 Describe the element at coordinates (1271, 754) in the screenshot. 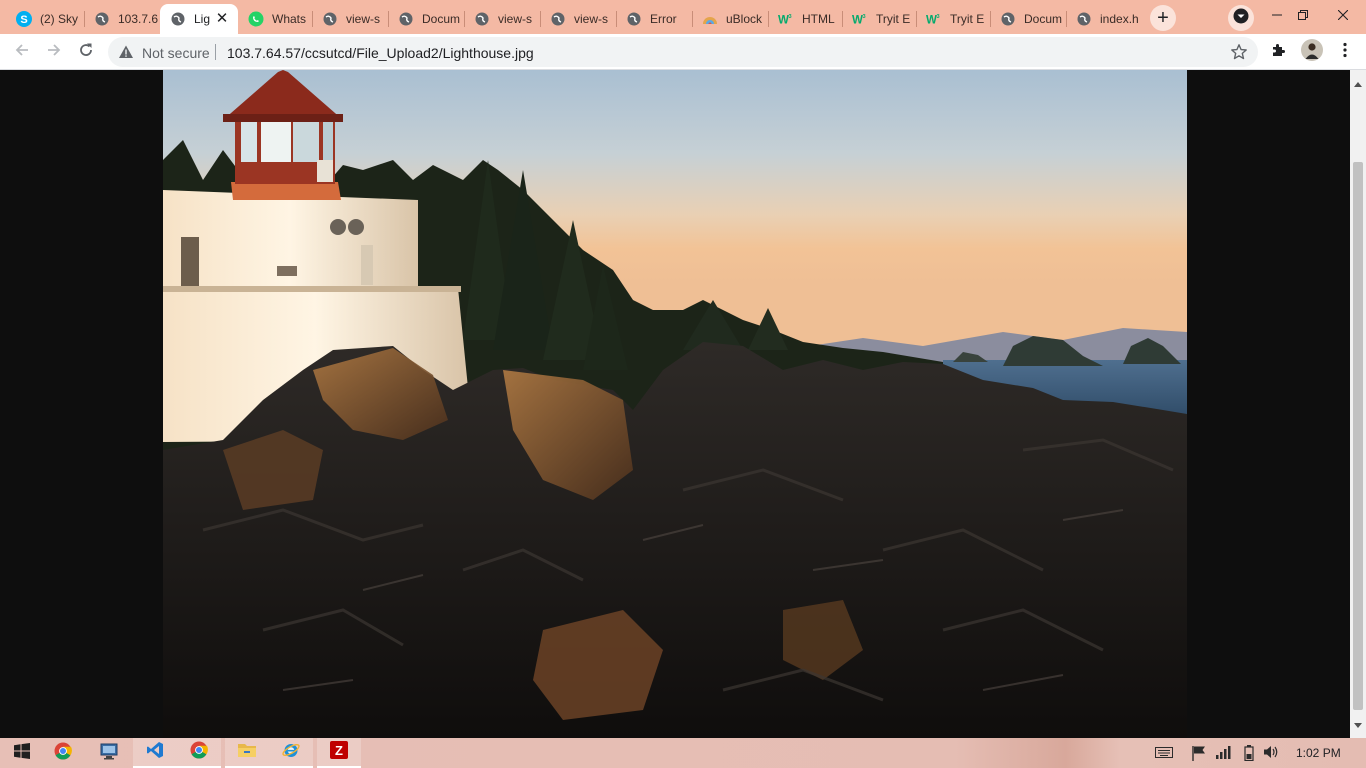

I see `speaker-icon` at that location.